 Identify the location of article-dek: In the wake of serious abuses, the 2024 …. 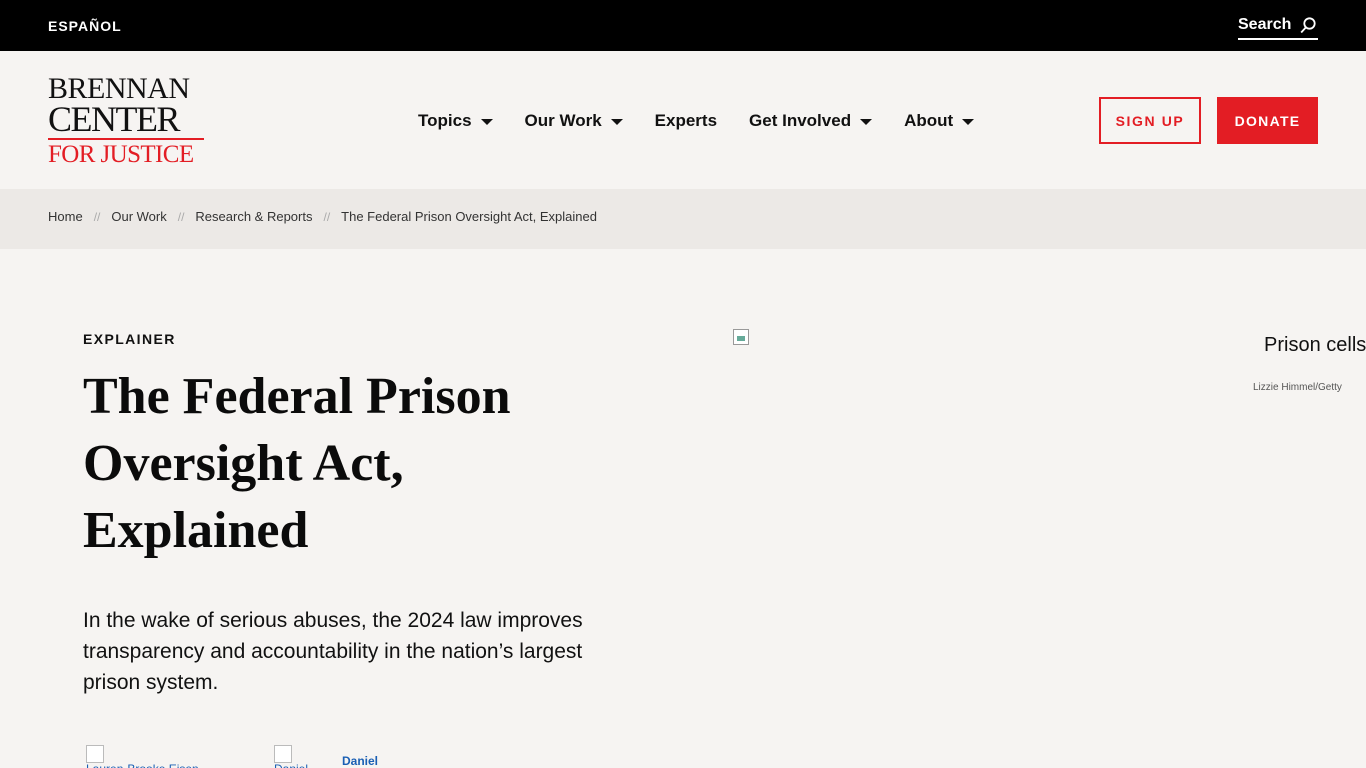
(333, 651).